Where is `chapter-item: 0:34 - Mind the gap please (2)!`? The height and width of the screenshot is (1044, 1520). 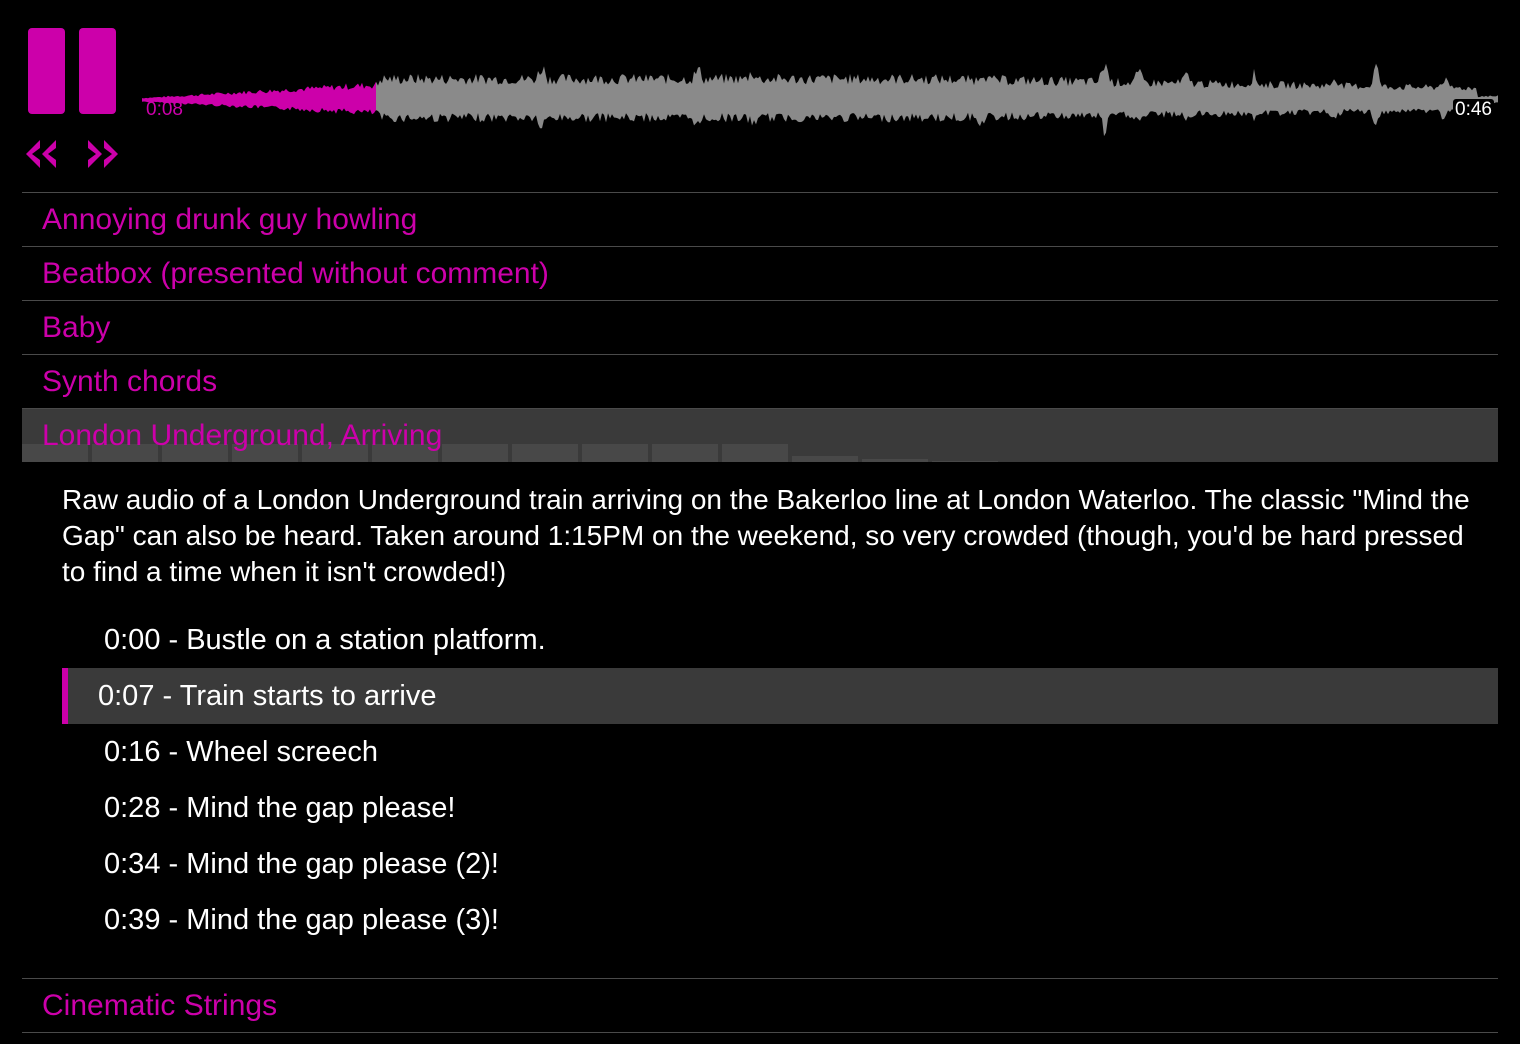 chapter-item: 0:34 - Mind the gap please (2)! is located at coordinates (780, 864).